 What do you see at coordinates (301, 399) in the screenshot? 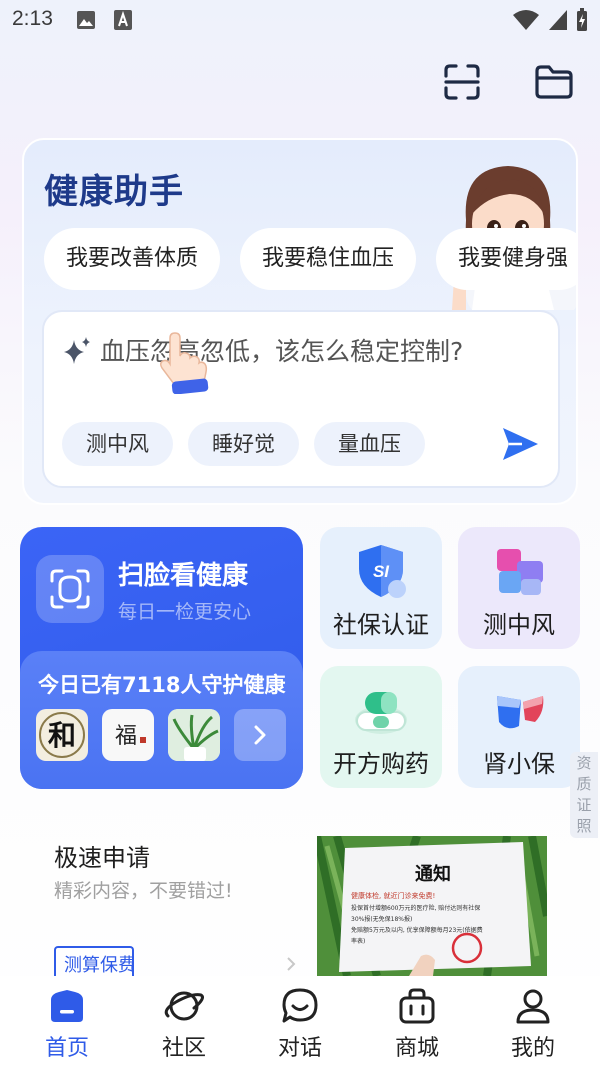
I see `query-input-box: 血压忽高忽低，该怎么稳定控制? 测中风 睡好觉 量血压` at bounding box center [301, 399].